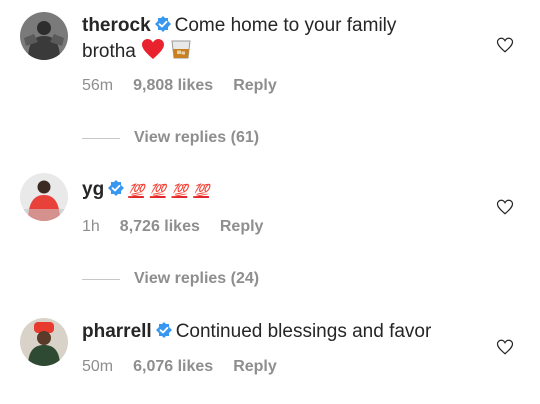  What do you see at coordinates (173, 85) in the screenshot?
I see `likes-count: 9,808 likes` at bounding box center [173, 85].